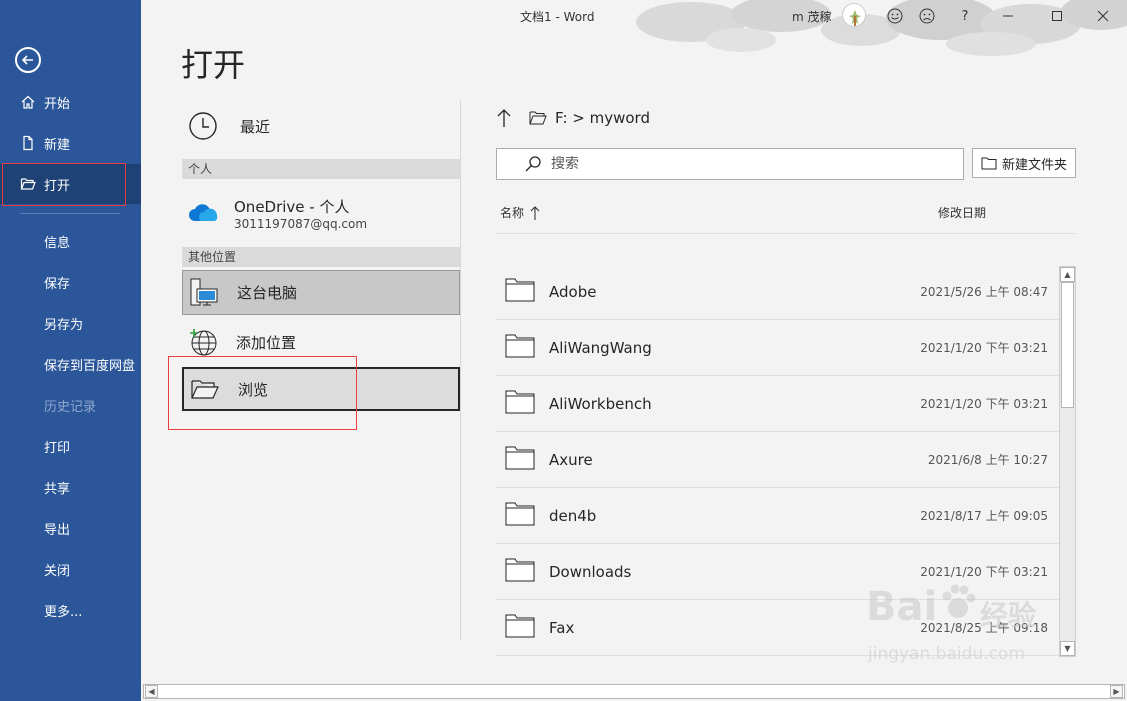 The width and height of the screenshot is (1127, 701). Describe the element at coordinates (64, 325) in the screenshot. I see `sidebar-item-label: 另存为` at that location.